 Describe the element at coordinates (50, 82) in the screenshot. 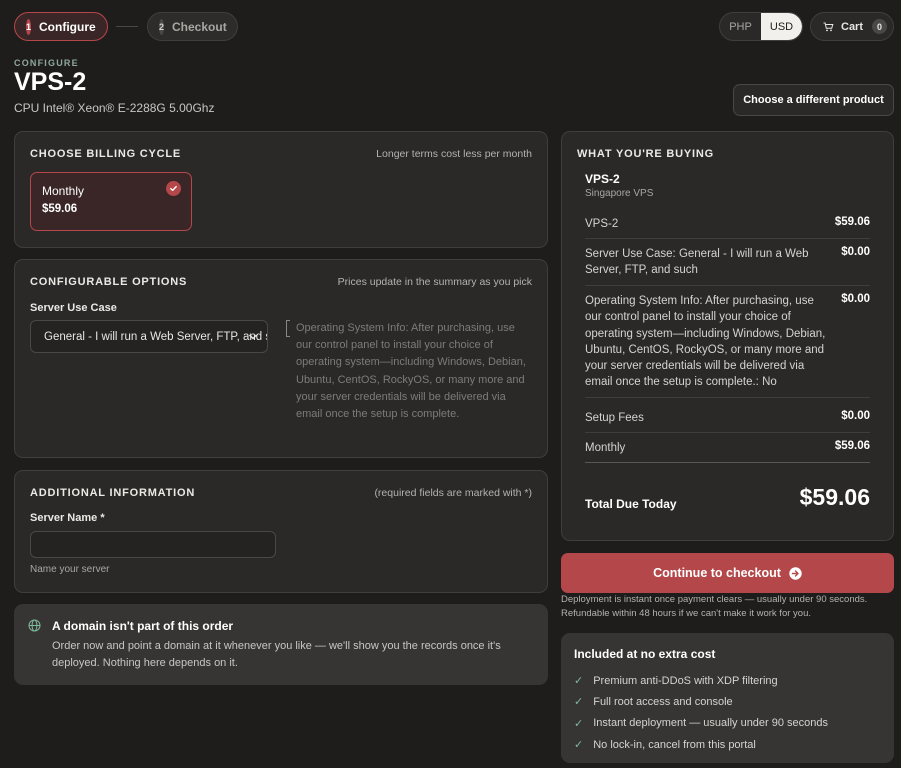

I see `page-title: VPS-2` at that location.